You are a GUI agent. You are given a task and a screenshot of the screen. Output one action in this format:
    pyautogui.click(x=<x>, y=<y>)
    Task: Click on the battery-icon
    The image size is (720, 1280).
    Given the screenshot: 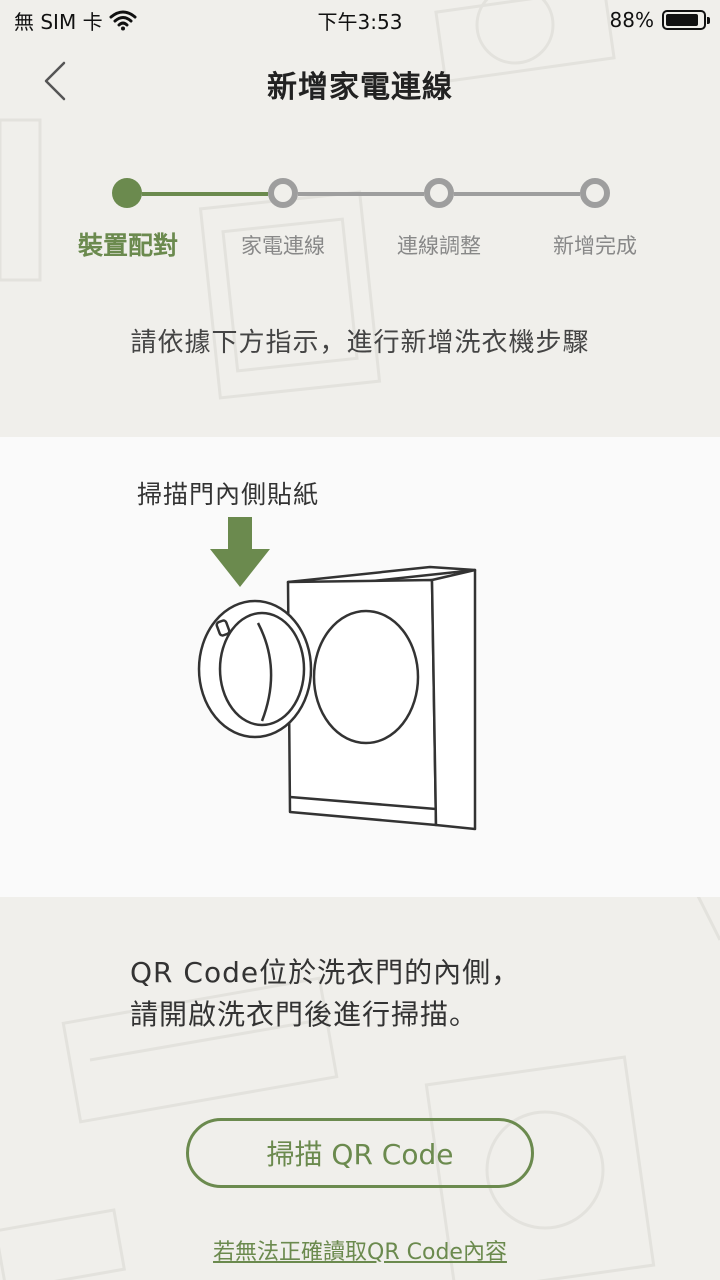 What is the action you would take?
    pyautogui.click(x=686, y=20)
    